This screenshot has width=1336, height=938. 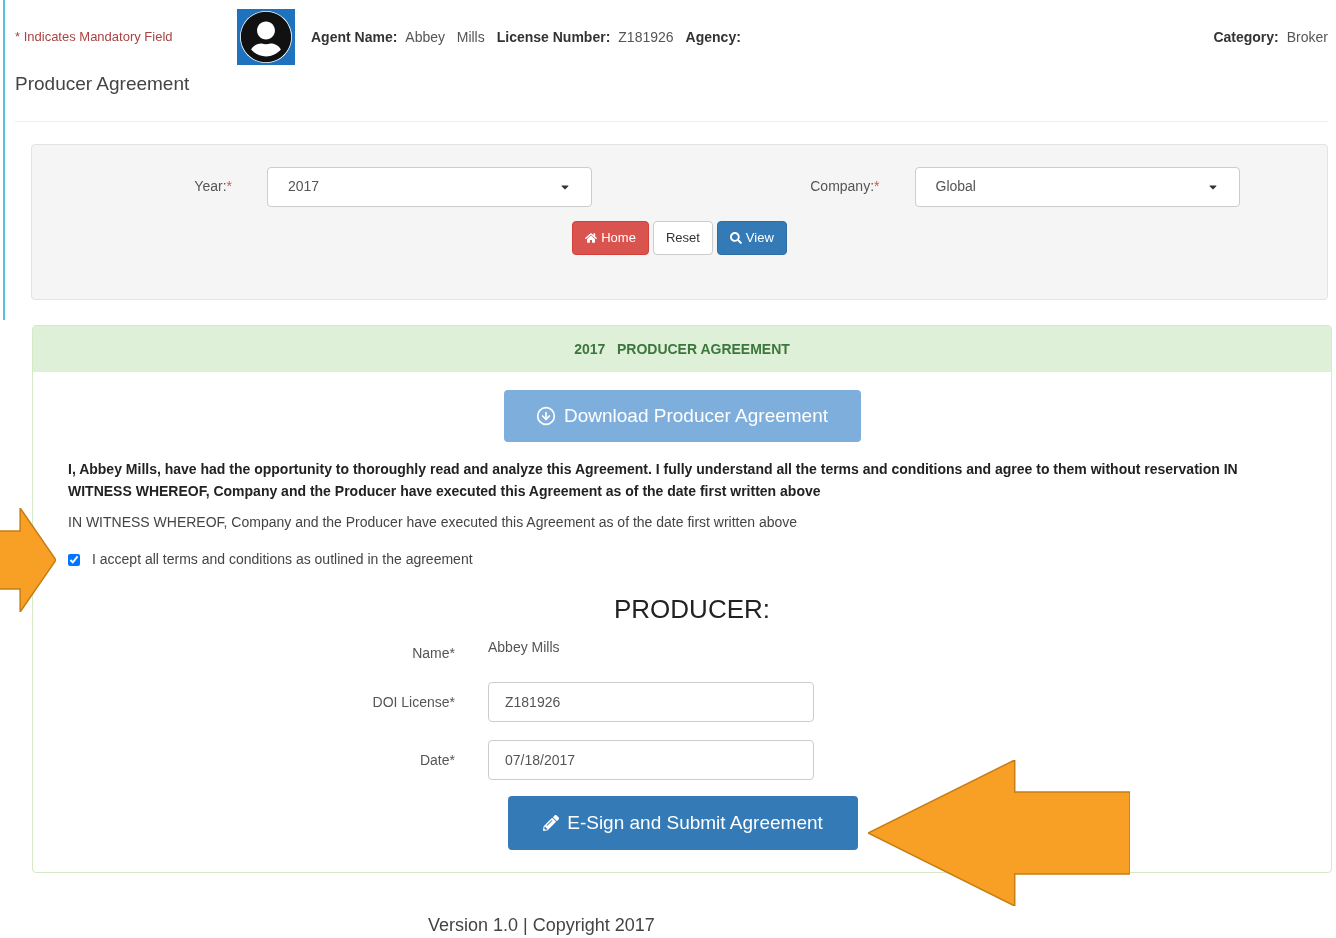 What do you see at coordinates (845, 186) in the screenshot?
I see `filter-label: Company:*` at bounding box center [845, 186].